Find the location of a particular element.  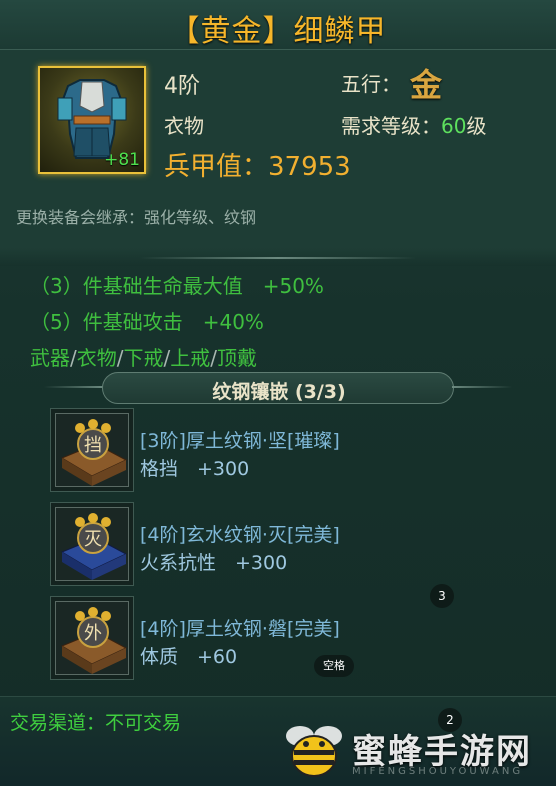

set-part-crown: 顶戴 is located at coordinates (237, 358).